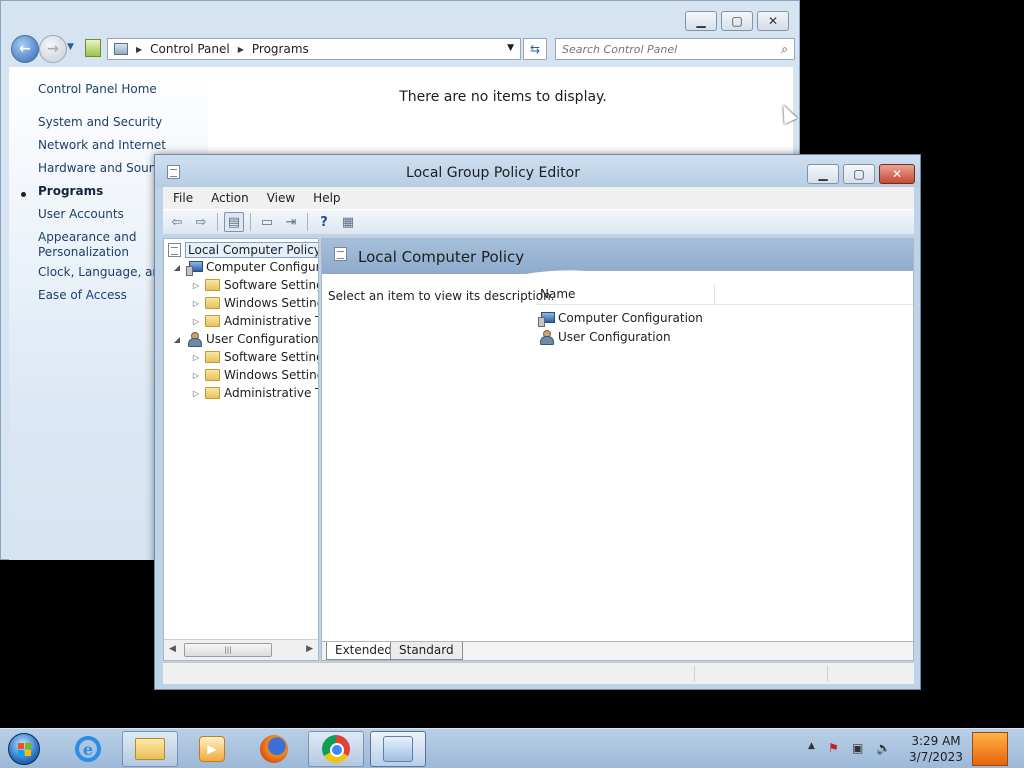 The height and width of the screenshot is (768, 1024). What do you see at coordinates (811, 746) in the screenshot?
I see `show-hidden-icons-button: ▲` at bounding box center [811, 746].